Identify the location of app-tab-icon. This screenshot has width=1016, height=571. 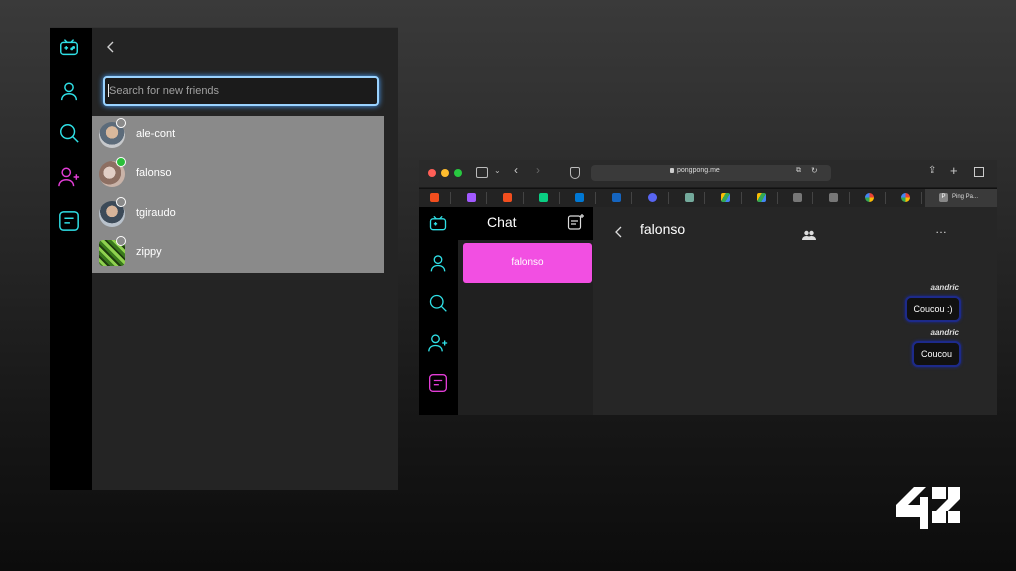
(616, 197).